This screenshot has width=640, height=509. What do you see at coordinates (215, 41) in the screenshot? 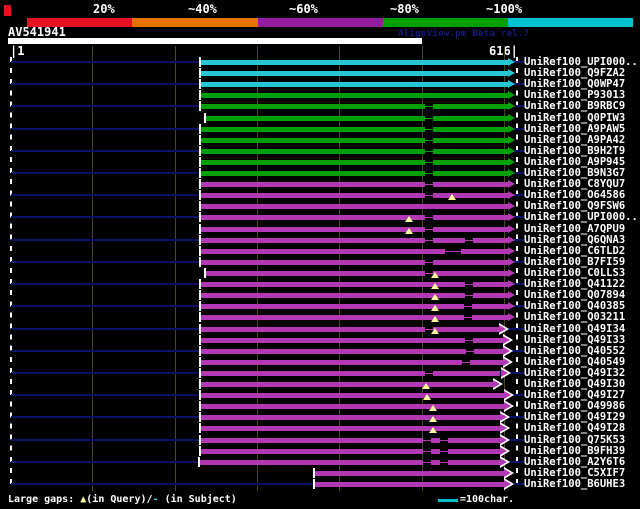
I see `query-sequence-bar` at bounding box center [215, 41].